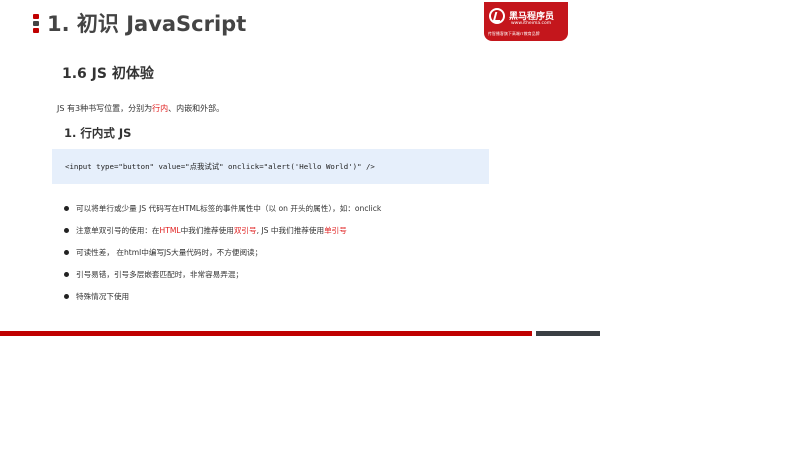 The image size is (800, 450). I want to click on marker-bar-bottom, so click(36, 30).